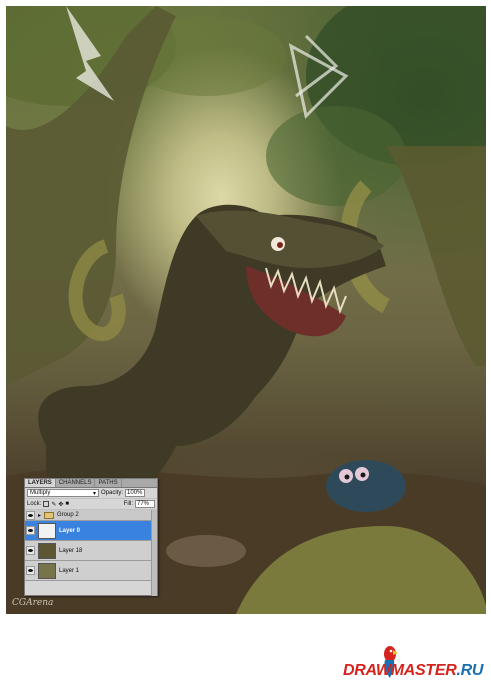 Image resolution: width=491 pixels, height=700 pixels. What do you see at coordinates (67, 504) in the screenshot?
I see `lock-all-icon: ■` at bounding box center [67, 504].